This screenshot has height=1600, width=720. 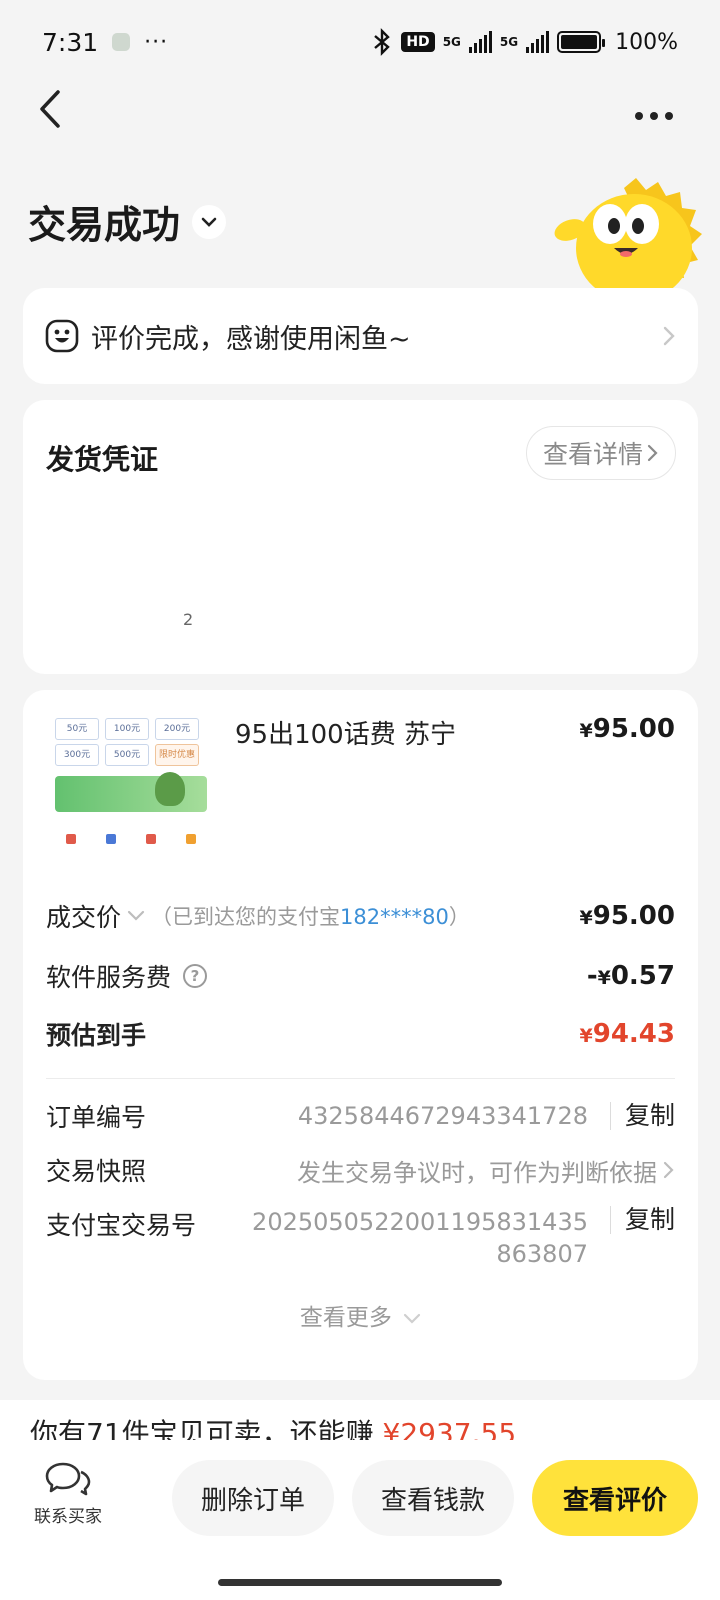 I want to click on signal-icon, so click(x=480, y=42).